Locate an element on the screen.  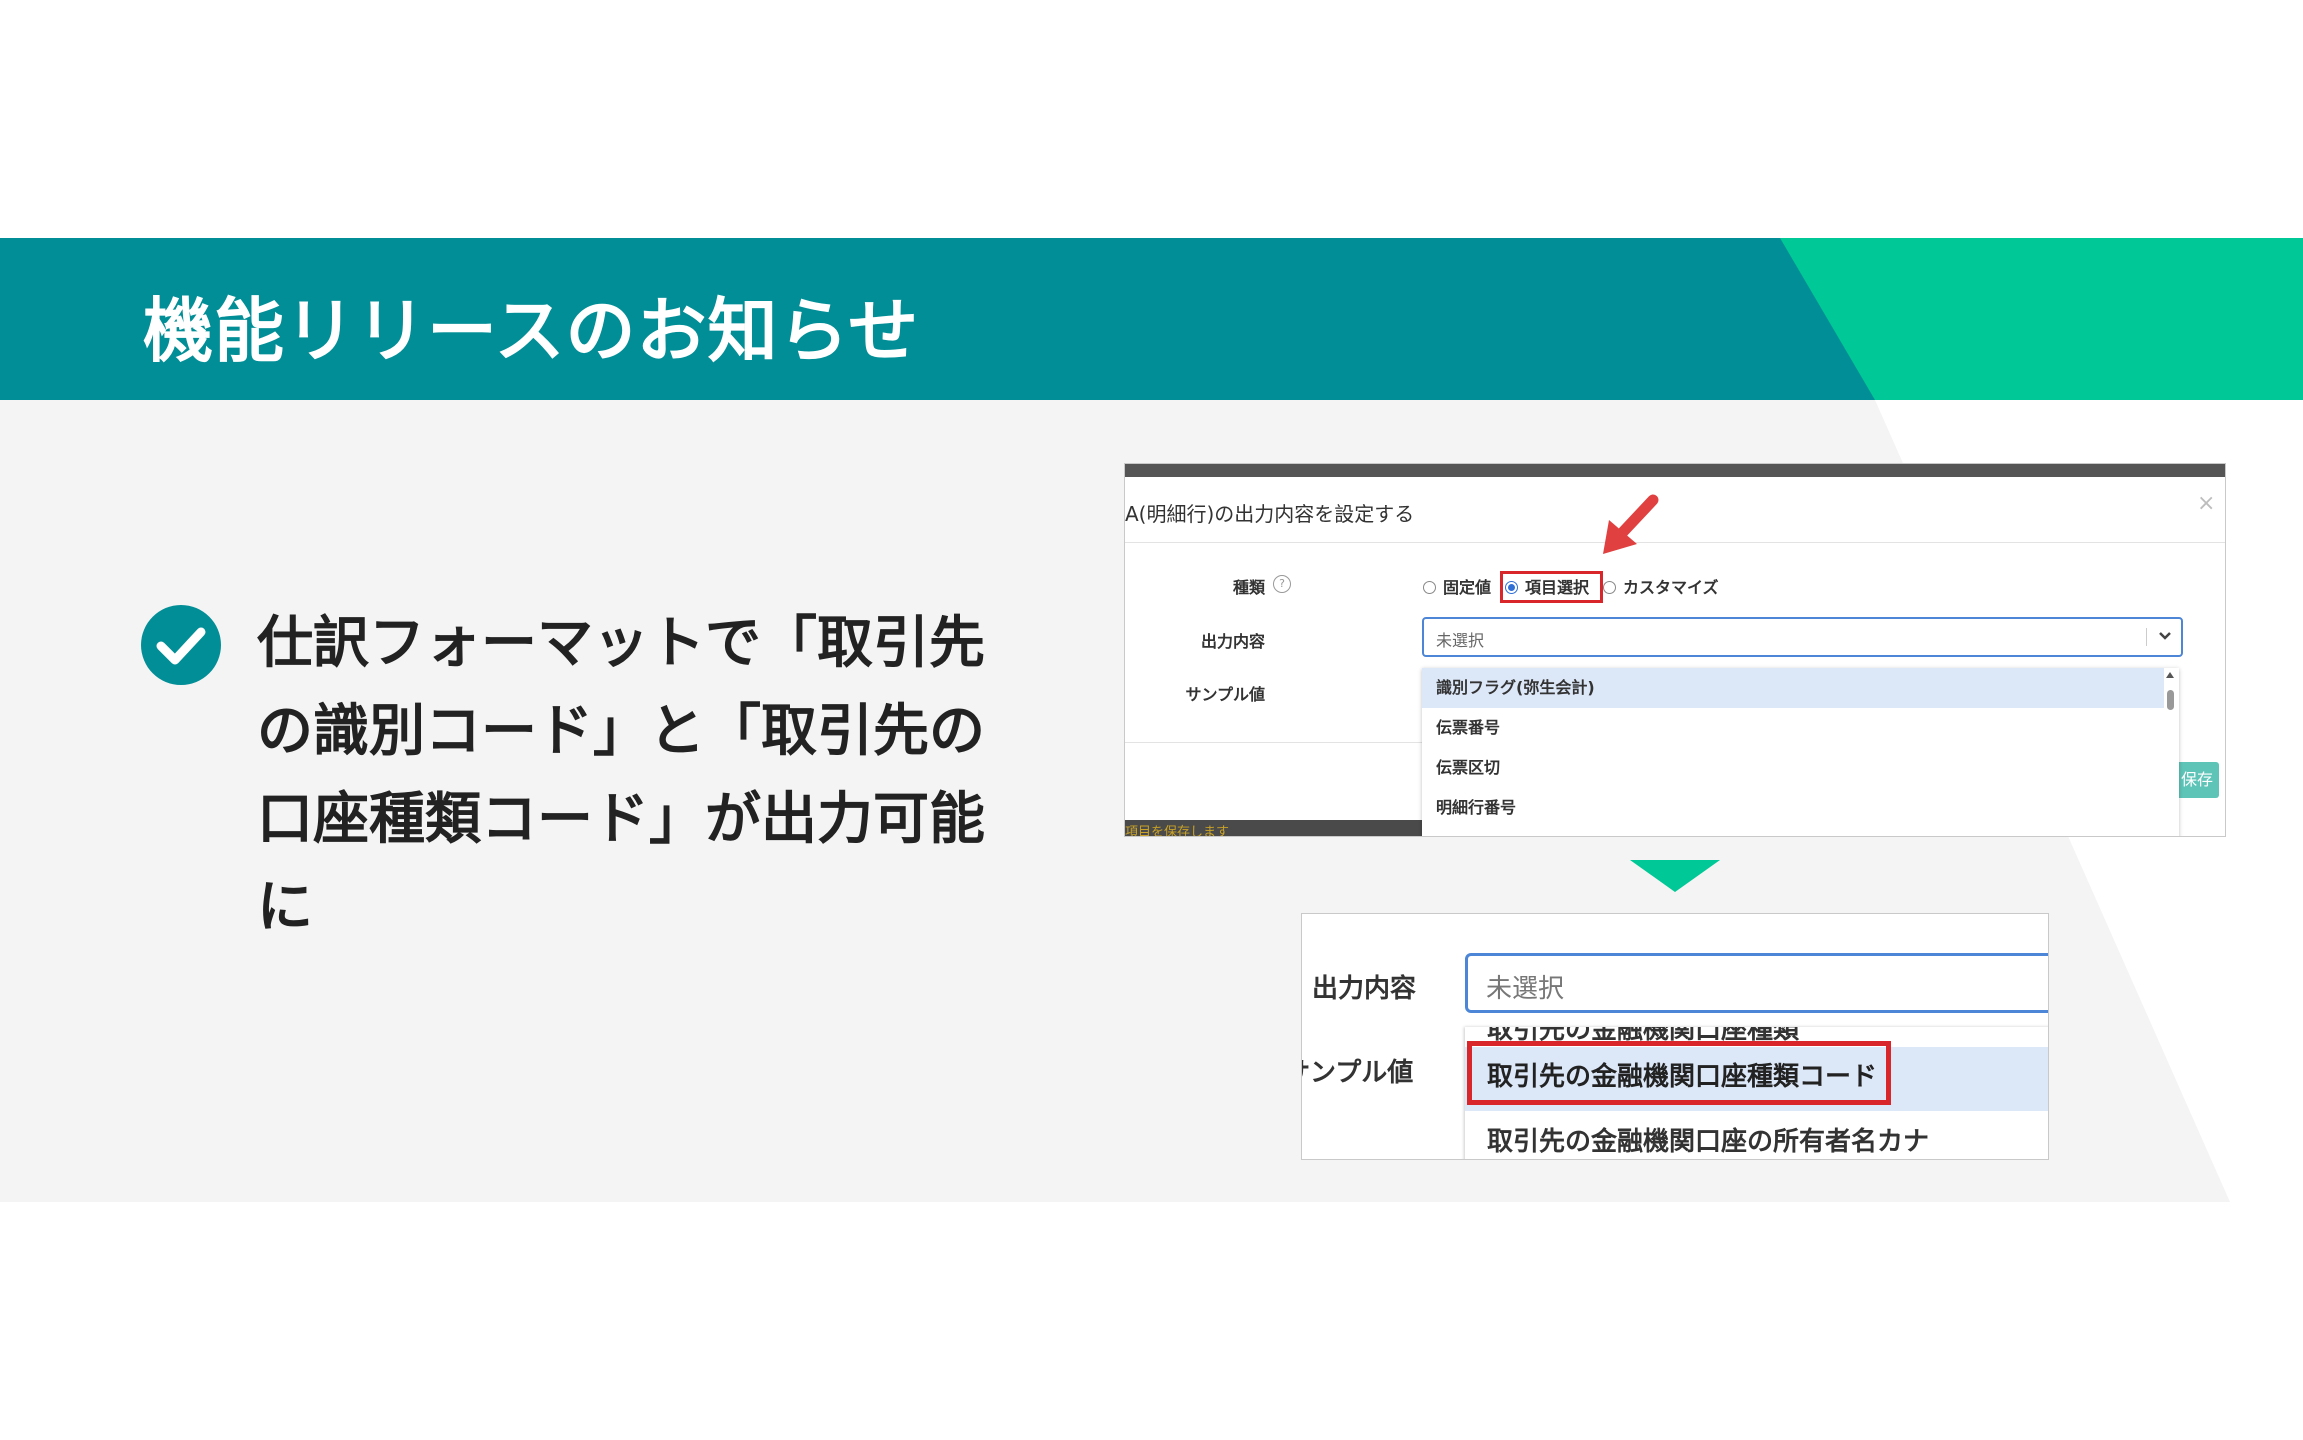
down-arrow-icon is located at coordinates (1675, 876).